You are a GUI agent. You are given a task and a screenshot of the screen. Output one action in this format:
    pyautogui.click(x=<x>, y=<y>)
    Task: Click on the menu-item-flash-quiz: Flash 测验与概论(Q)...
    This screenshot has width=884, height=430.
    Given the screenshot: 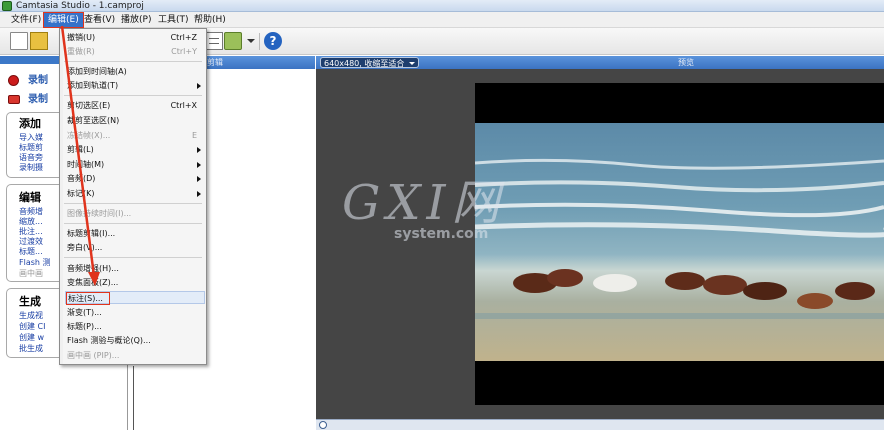 What is the action you would take?
    pyautogui.click(x=135, y=340)
    